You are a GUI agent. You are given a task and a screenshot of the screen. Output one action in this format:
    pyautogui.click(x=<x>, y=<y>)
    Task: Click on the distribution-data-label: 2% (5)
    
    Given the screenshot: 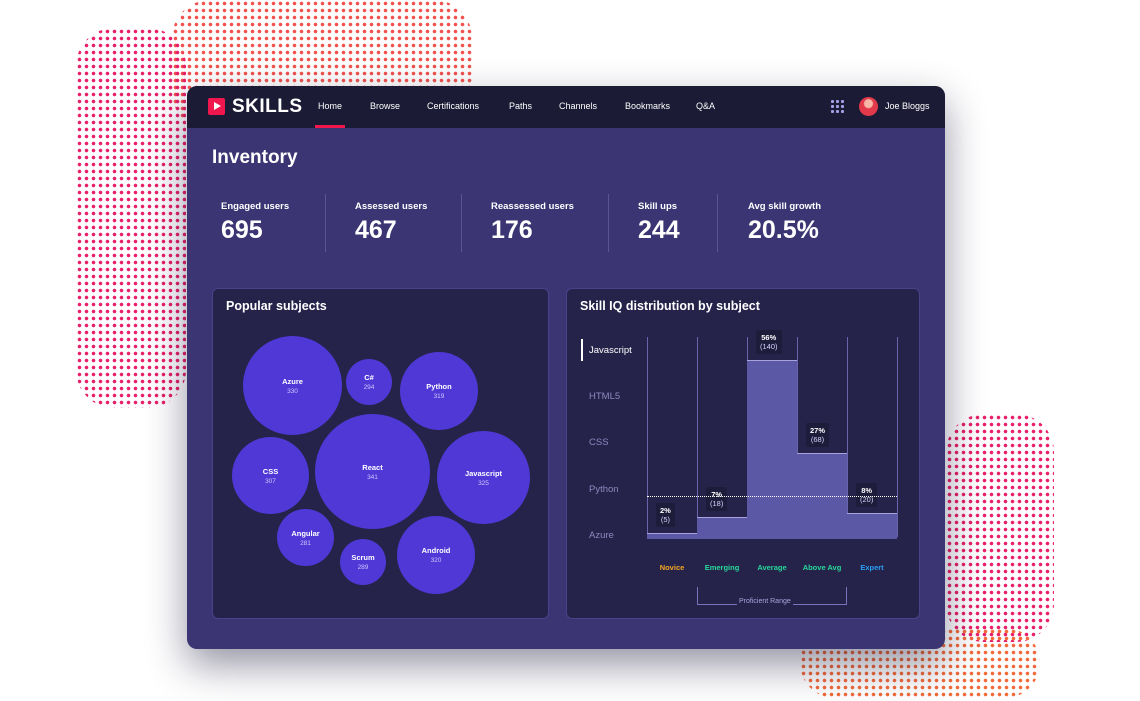 What is the action you would take?
    pyautogui.click(x=665, y=514)
    